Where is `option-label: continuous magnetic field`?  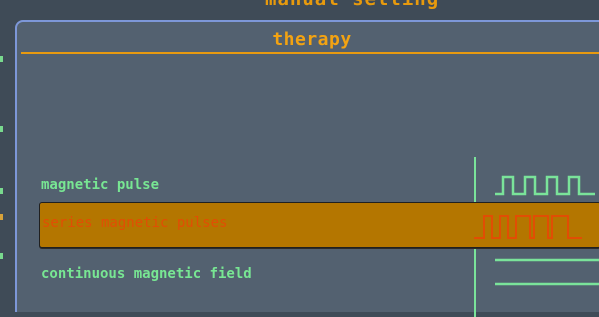 option-label: continuous magnetic field is located at coordinates (146, 274).